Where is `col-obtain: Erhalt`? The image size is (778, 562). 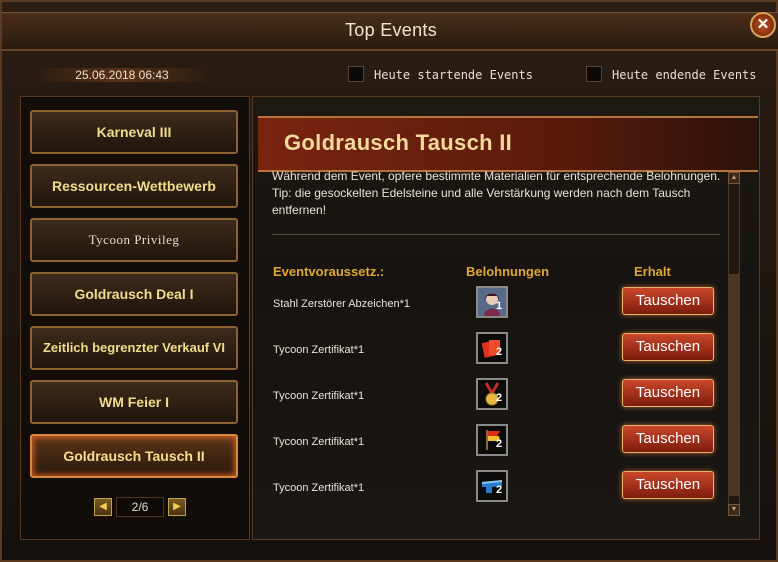 col-obtain: Erhalt is located at coordinates (652, 271).